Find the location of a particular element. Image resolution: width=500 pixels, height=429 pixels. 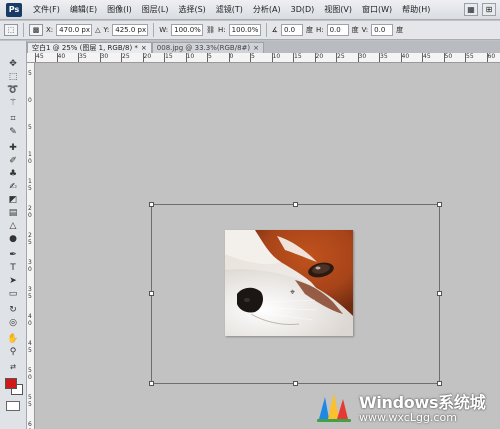

vertical-skew-field: 0.0 is located at coordinates (382, 30).